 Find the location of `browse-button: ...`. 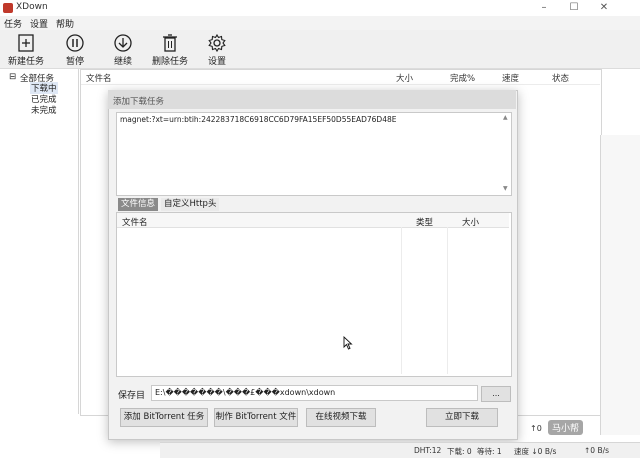

browse-button: ... is located at coordinates (496, 394).